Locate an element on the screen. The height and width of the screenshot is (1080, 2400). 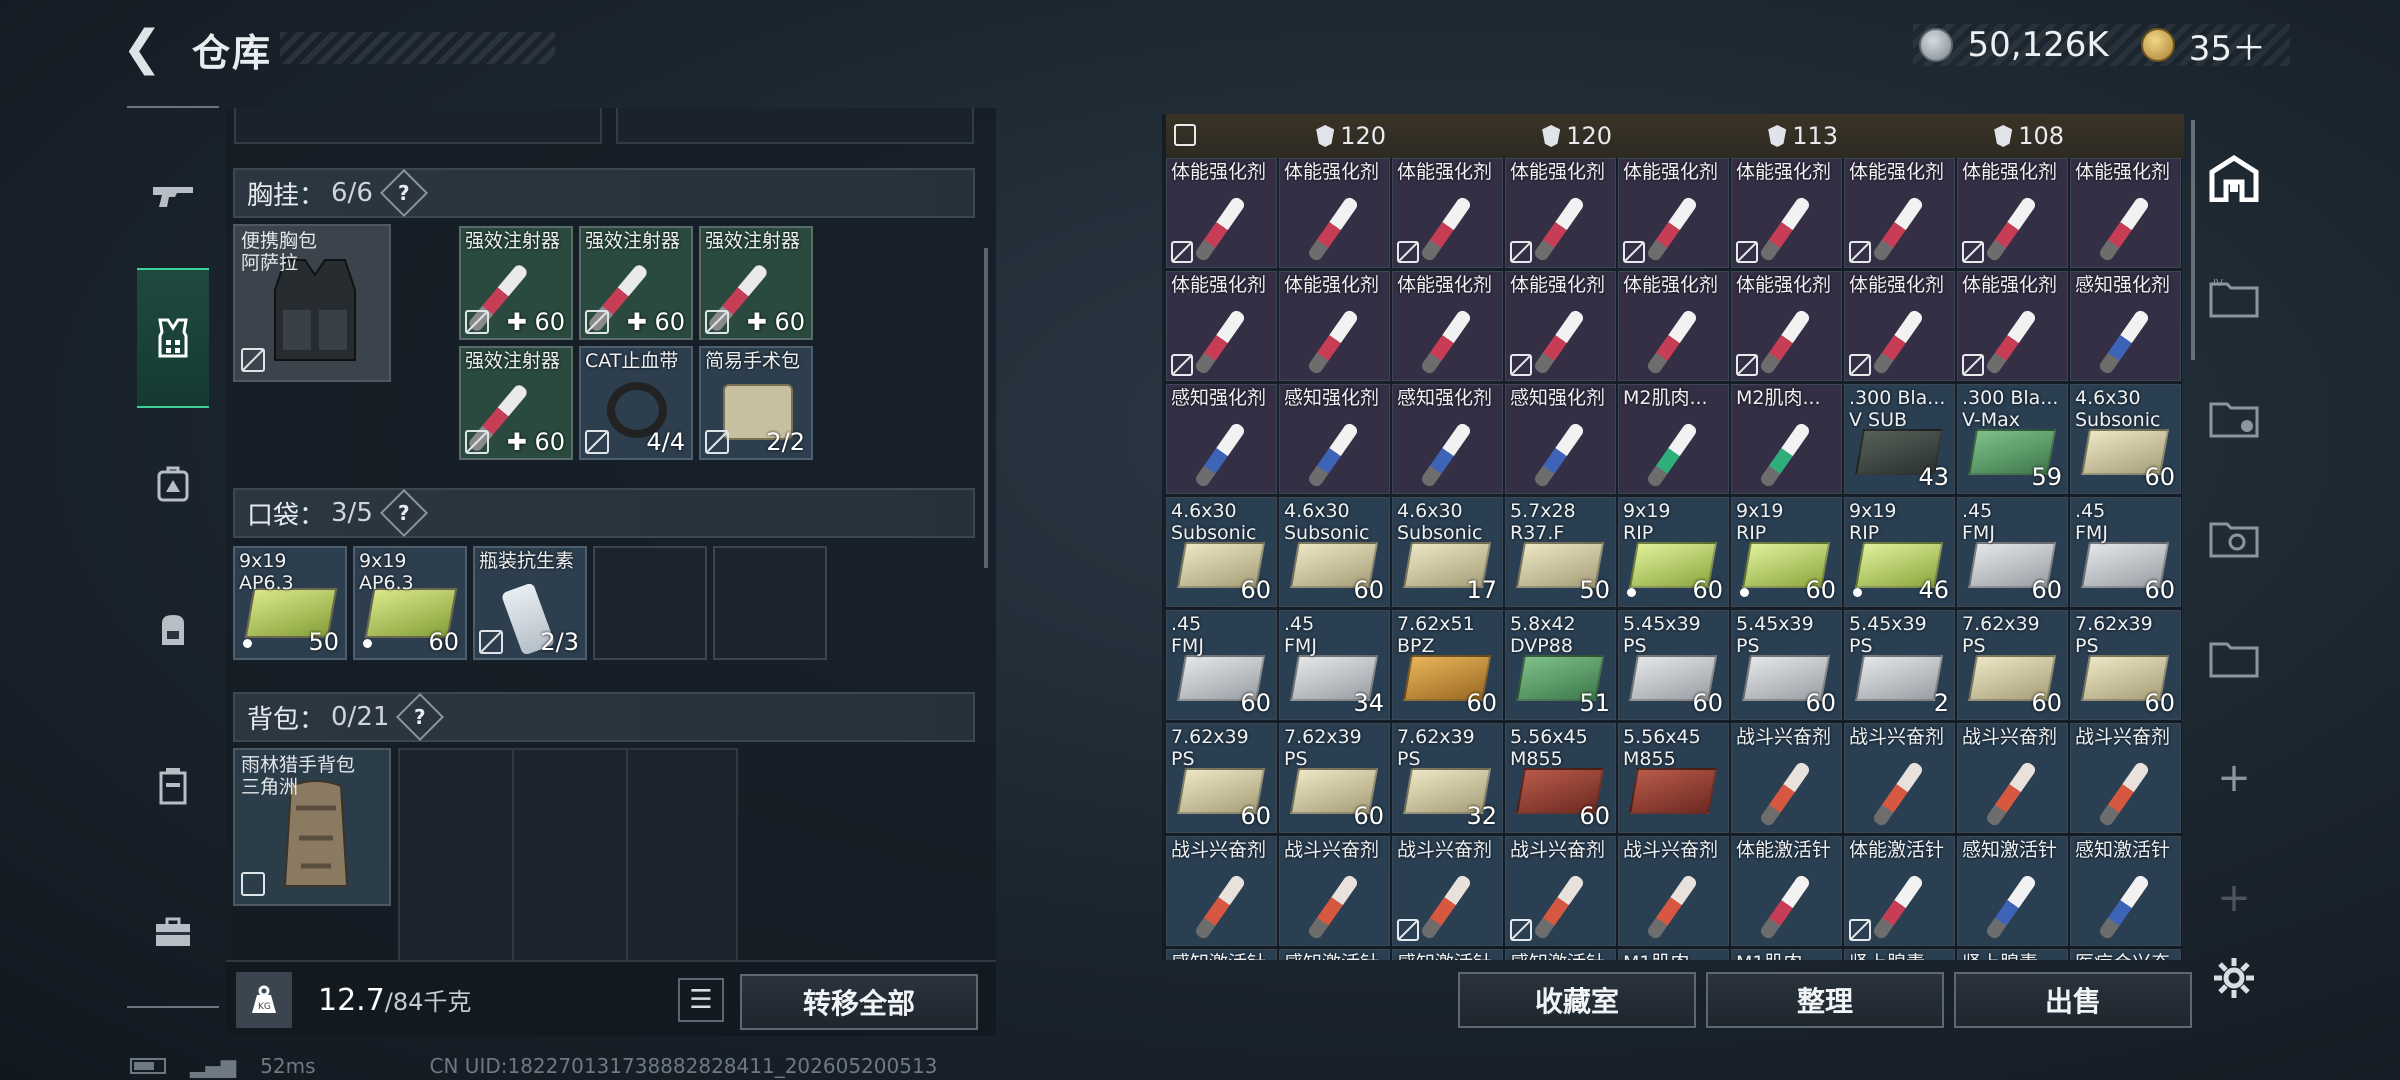
backpack-tab-icon is located at coordinates (173, 630).